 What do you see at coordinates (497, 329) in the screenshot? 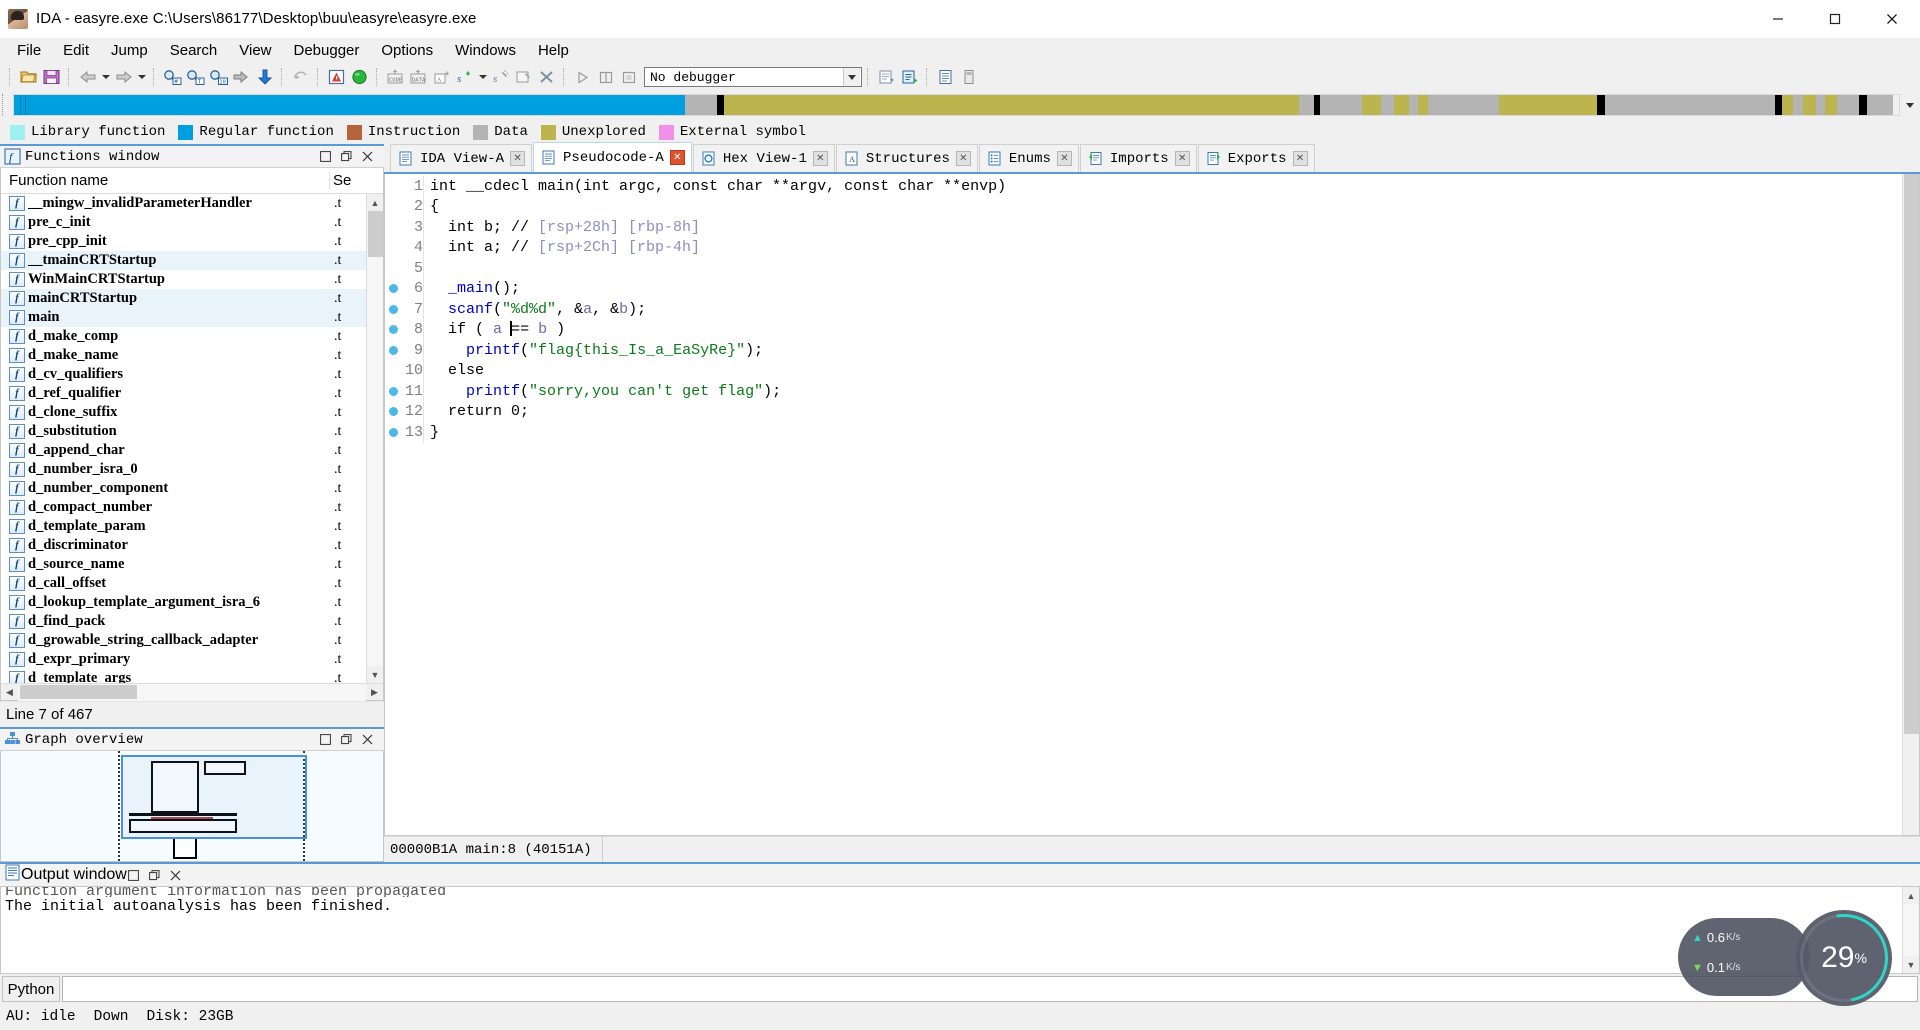
I see `line-8-var-a: a` at bounding box center [497, 329].